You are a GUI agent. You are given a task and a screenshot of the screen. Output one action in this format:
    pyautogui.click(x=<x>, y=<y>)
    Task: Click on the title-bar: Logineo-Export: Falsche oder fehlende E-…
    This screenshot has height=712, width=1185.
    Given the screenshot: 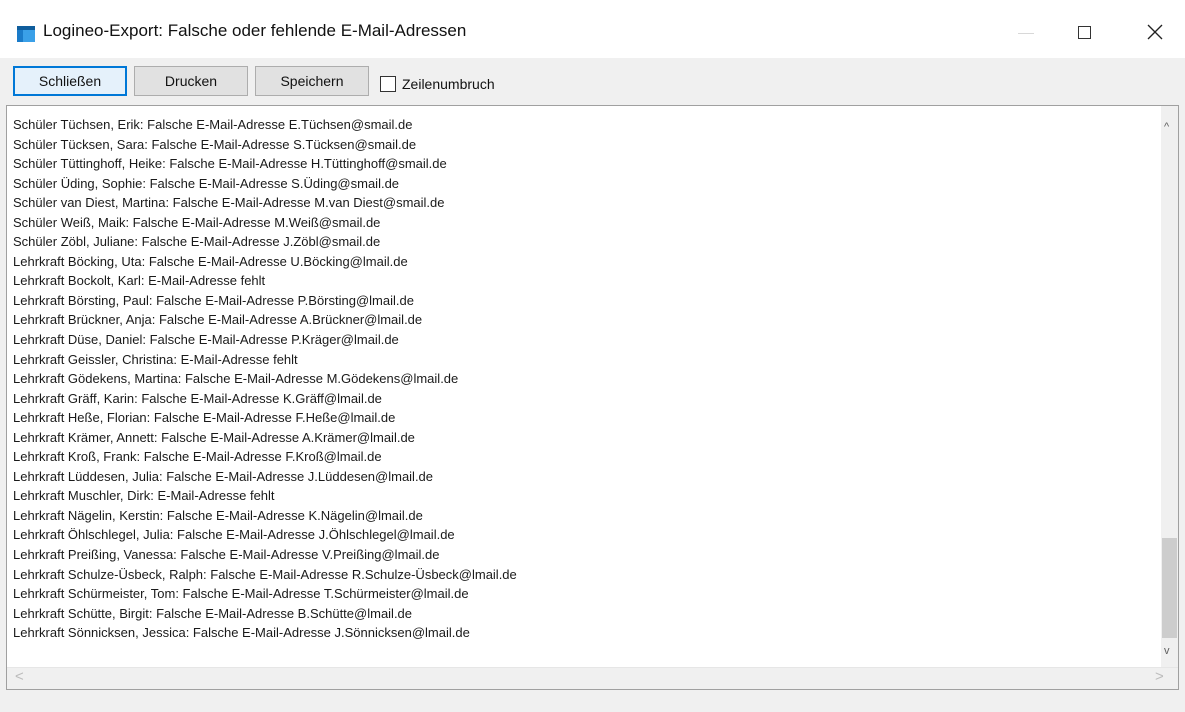 What is the action you would take?
    pyautogui.click(x=592, y=29)
    